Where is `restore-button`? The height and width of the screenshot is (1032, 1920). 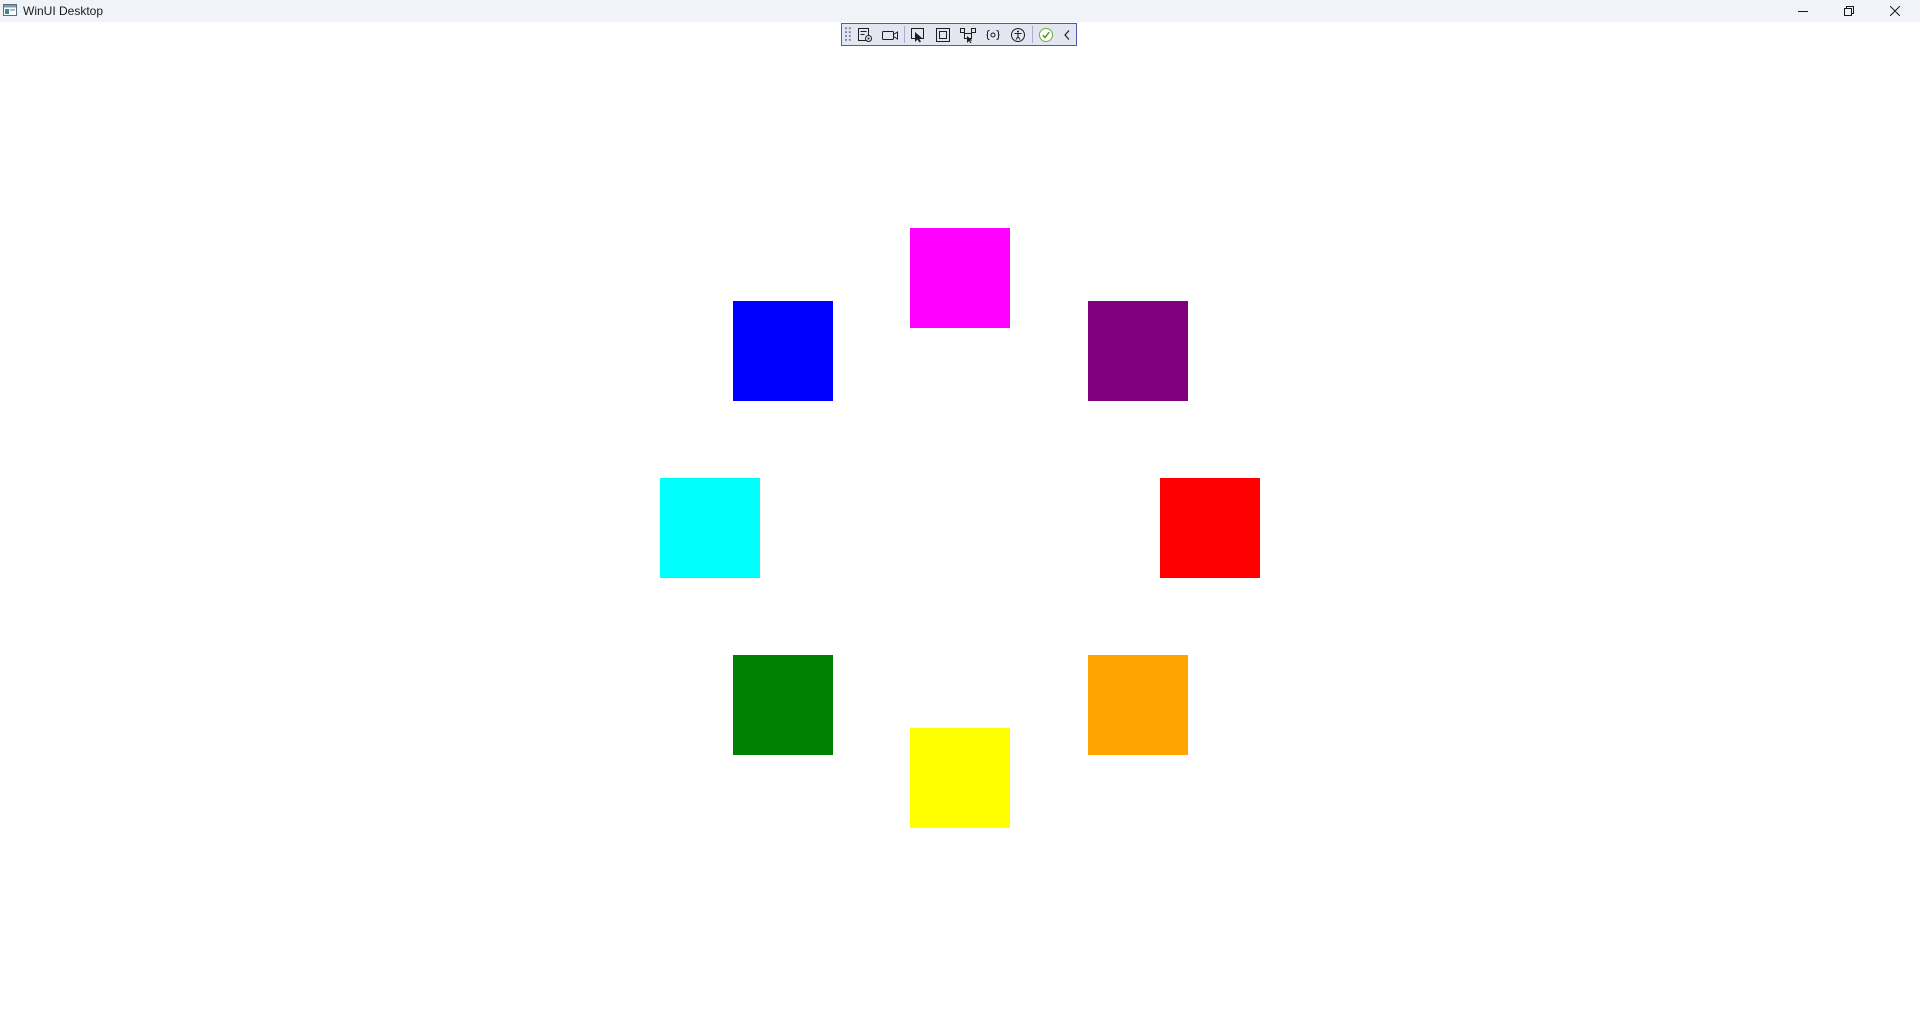
restore-button is located at coordinates (1849, 11).